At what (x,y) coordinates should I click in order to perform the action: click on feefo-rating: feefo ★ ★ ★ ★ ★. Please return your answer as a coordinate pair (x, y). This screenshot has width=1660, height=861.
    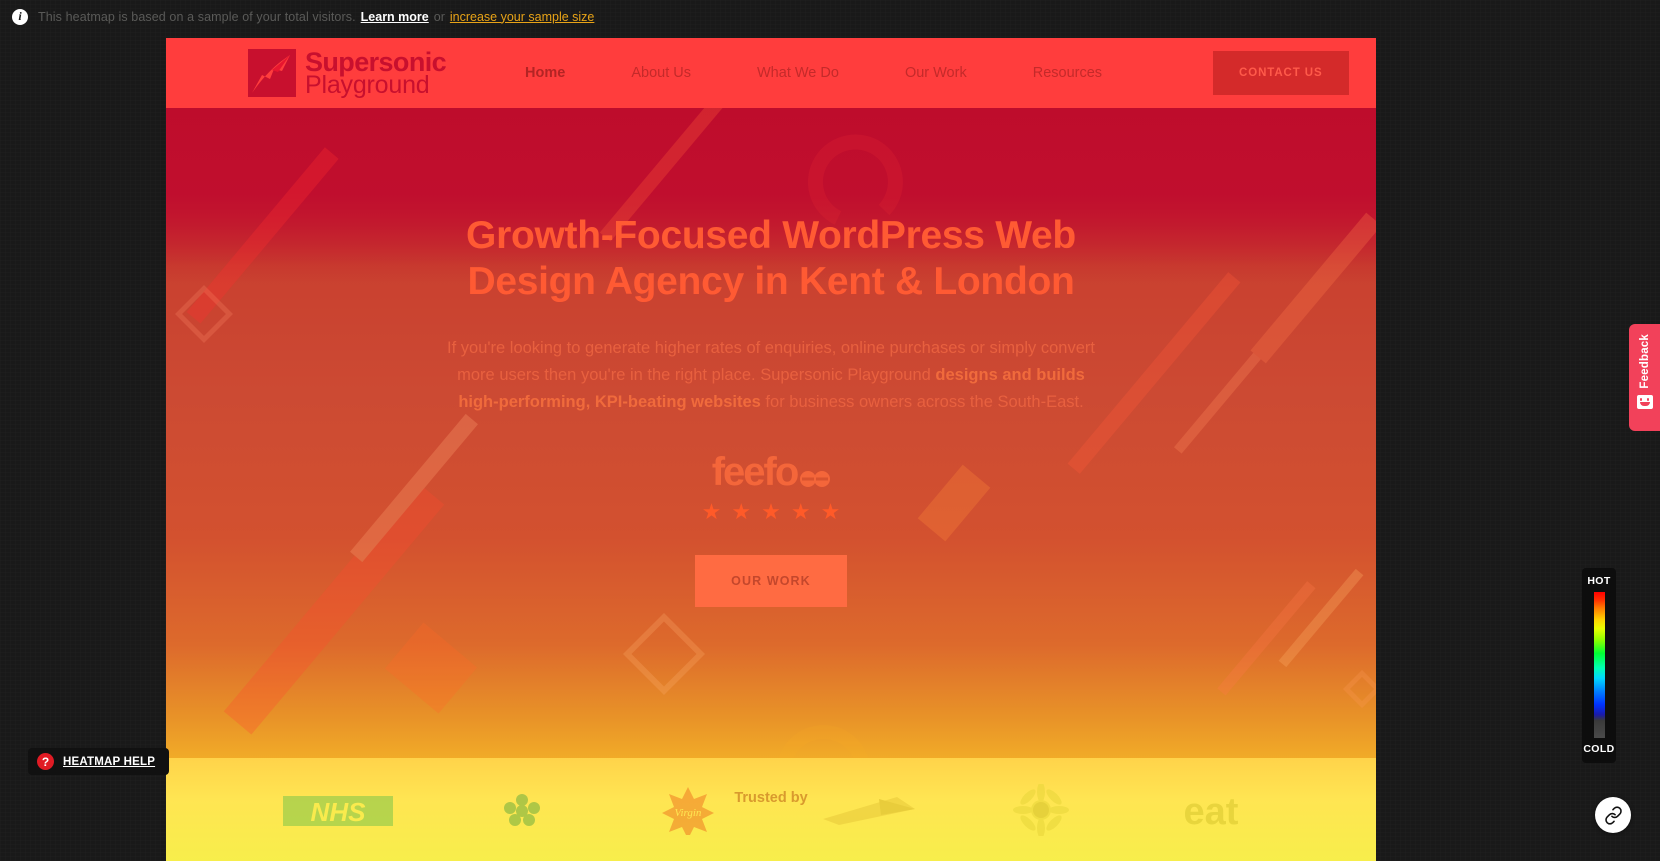
    Looking at the image, I should click on (771, 487).